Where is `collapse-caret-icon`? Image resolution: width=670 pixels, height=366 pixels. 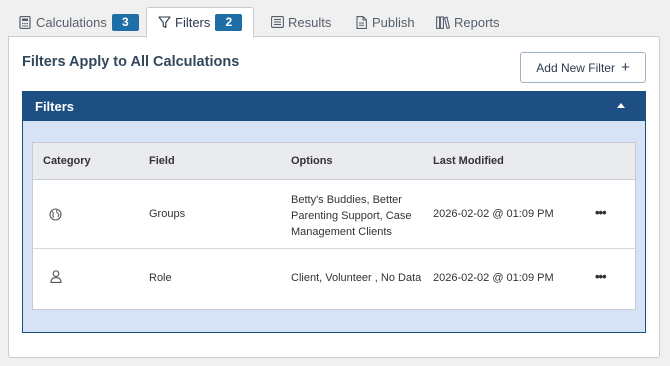 collapse-caret-icon is located at coordinates (621, 105).